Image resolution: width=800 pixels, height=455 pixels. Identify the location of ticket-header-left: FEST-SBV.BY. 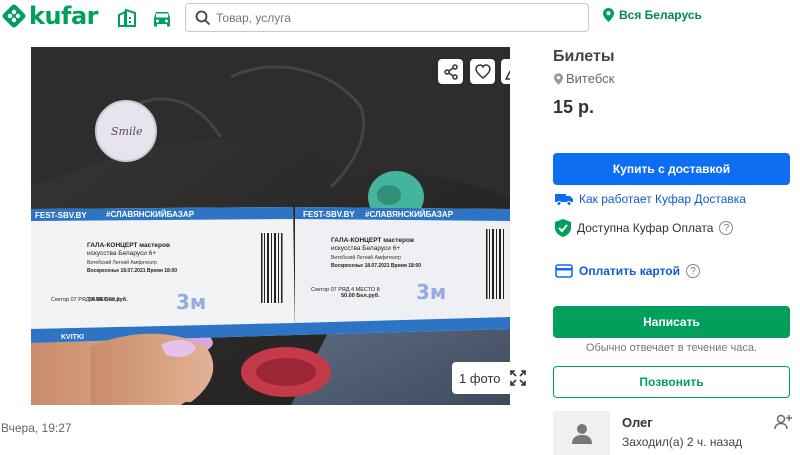
(61, 215).